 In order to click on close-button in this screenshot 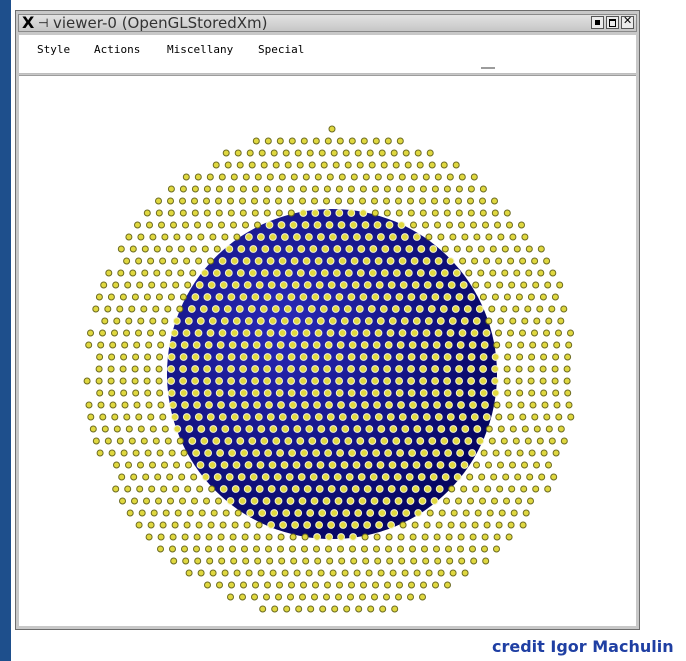, I will do `click(627, 21)`.